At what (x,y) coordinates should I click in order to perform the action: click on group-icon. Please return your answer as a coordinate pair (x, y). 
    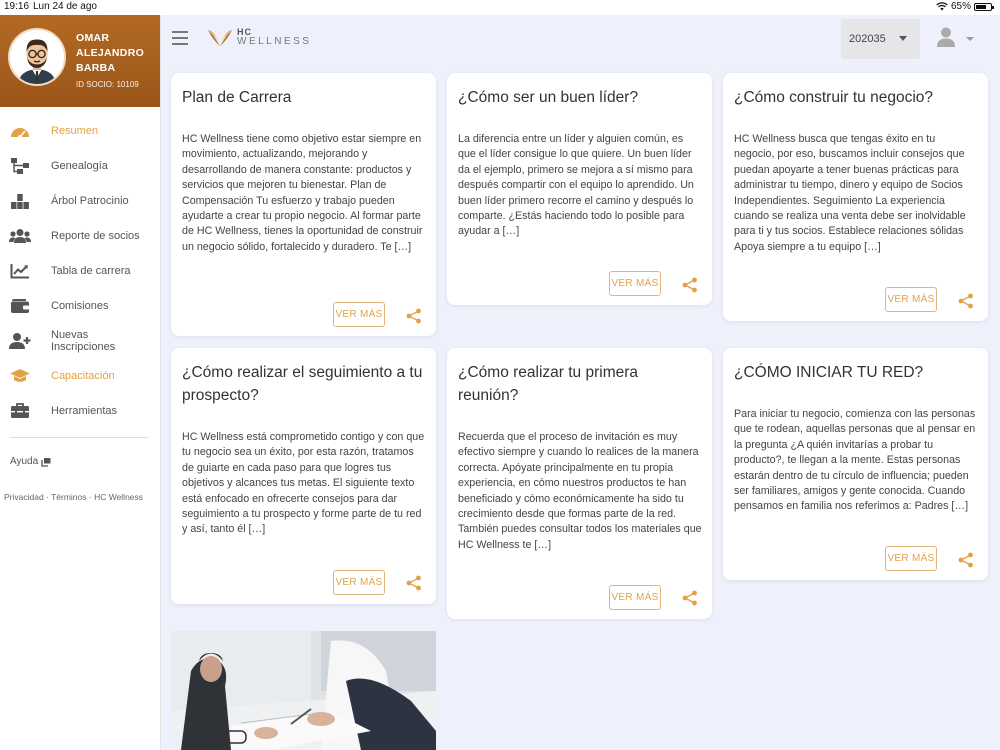
    Looking at the image, I should click on (20, 236).